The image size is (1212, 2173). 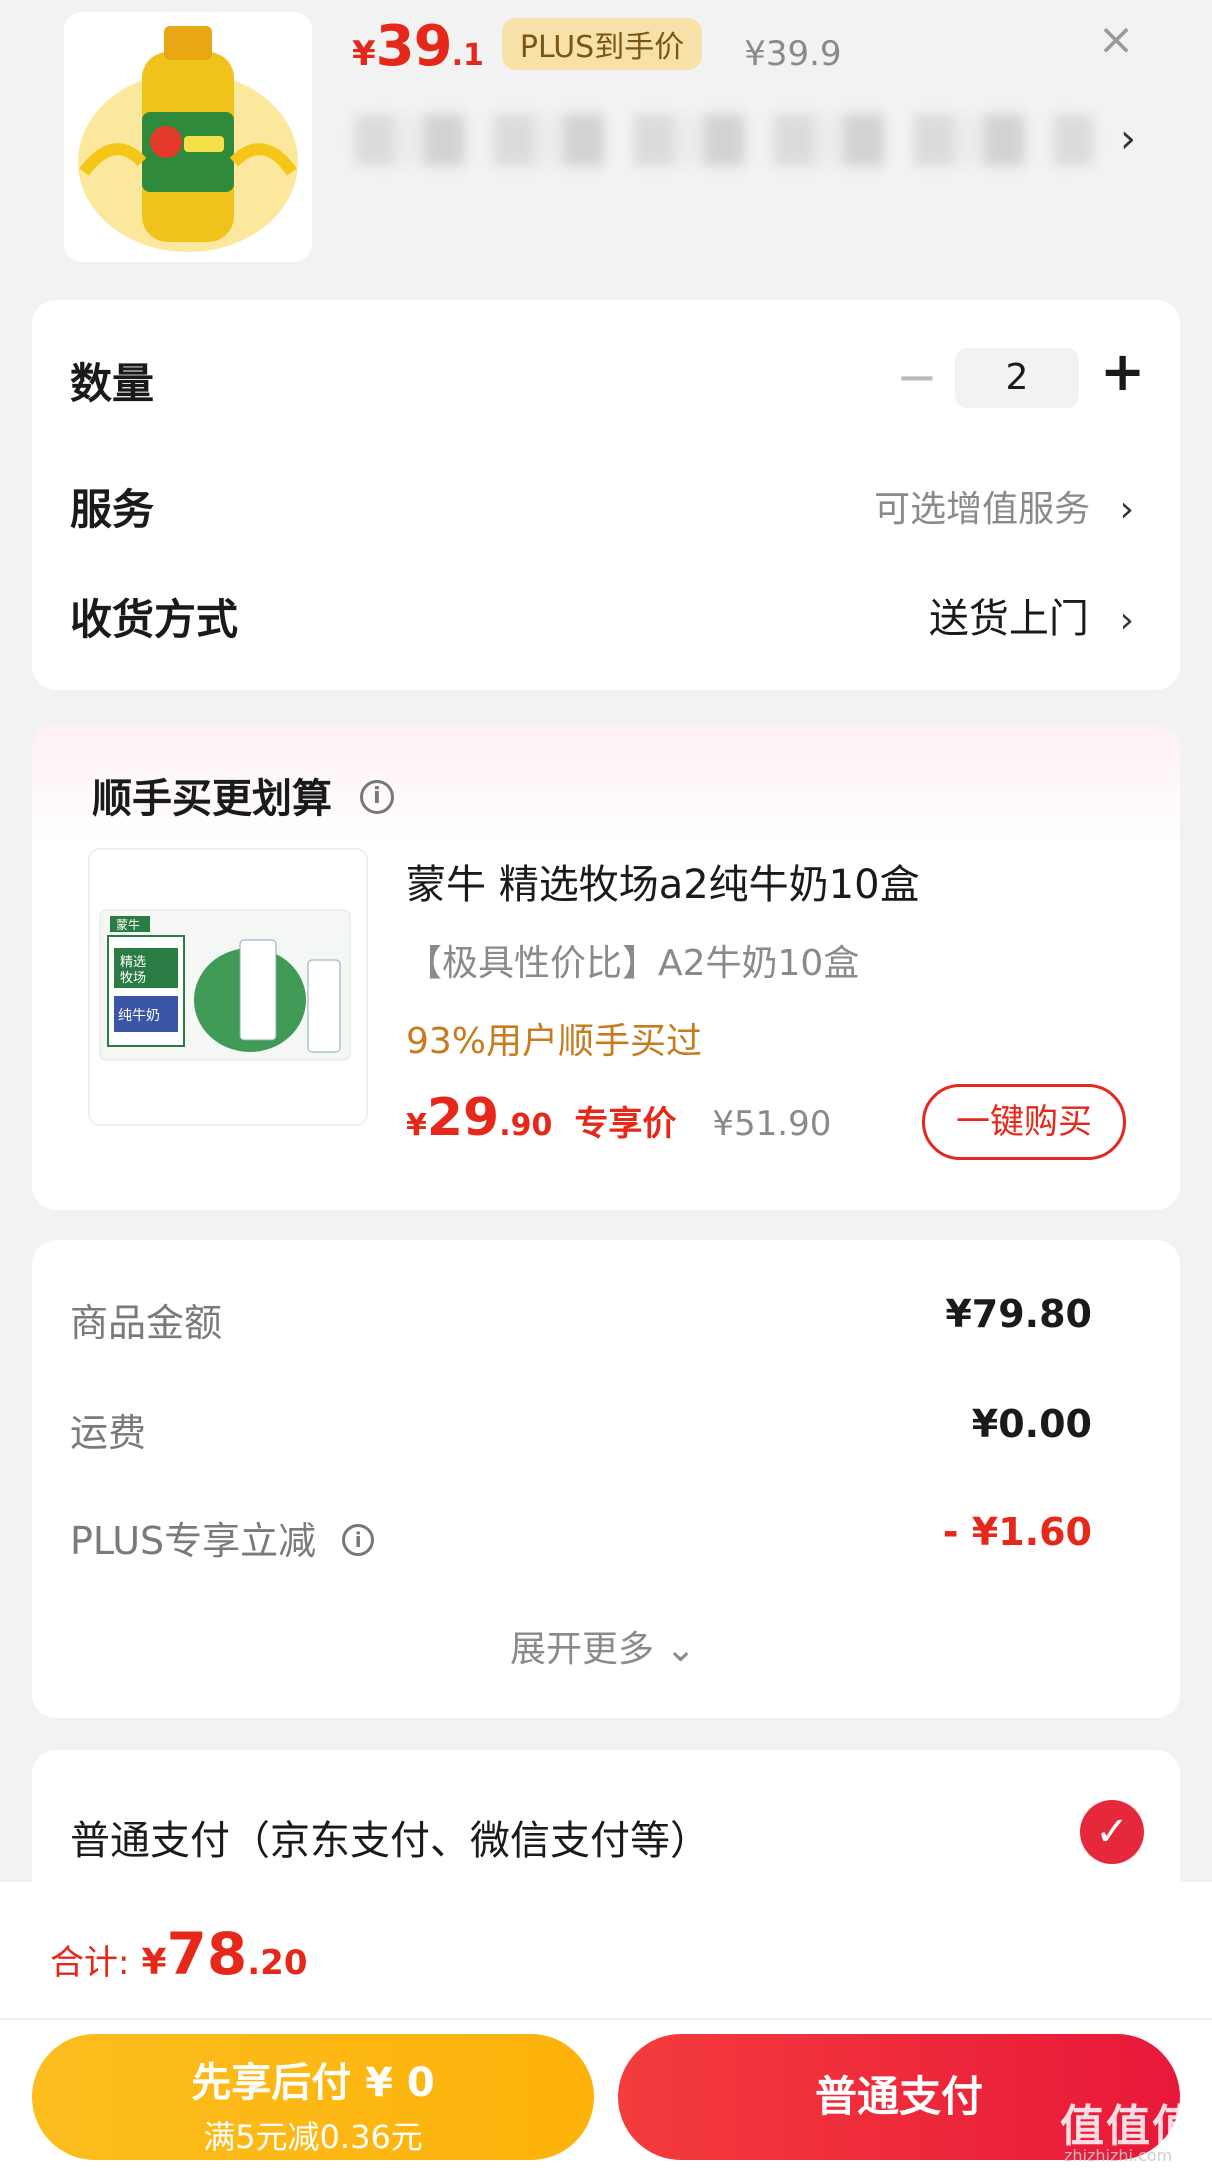 I want to click on freight-value: ¥0.00, so click(x=1031, y=1424).